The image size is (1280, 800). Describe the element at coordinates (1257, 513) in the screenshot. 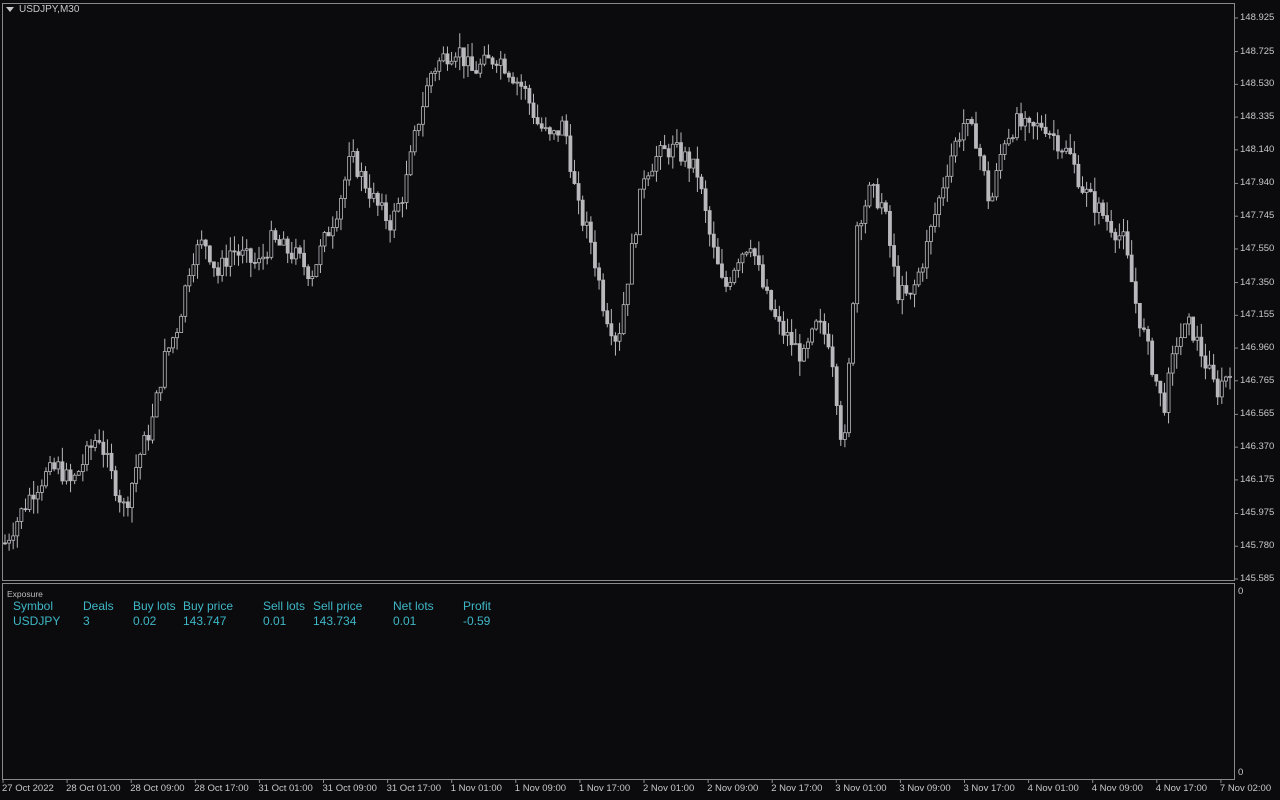

I see `price-tick-label: 145.975` at that location.